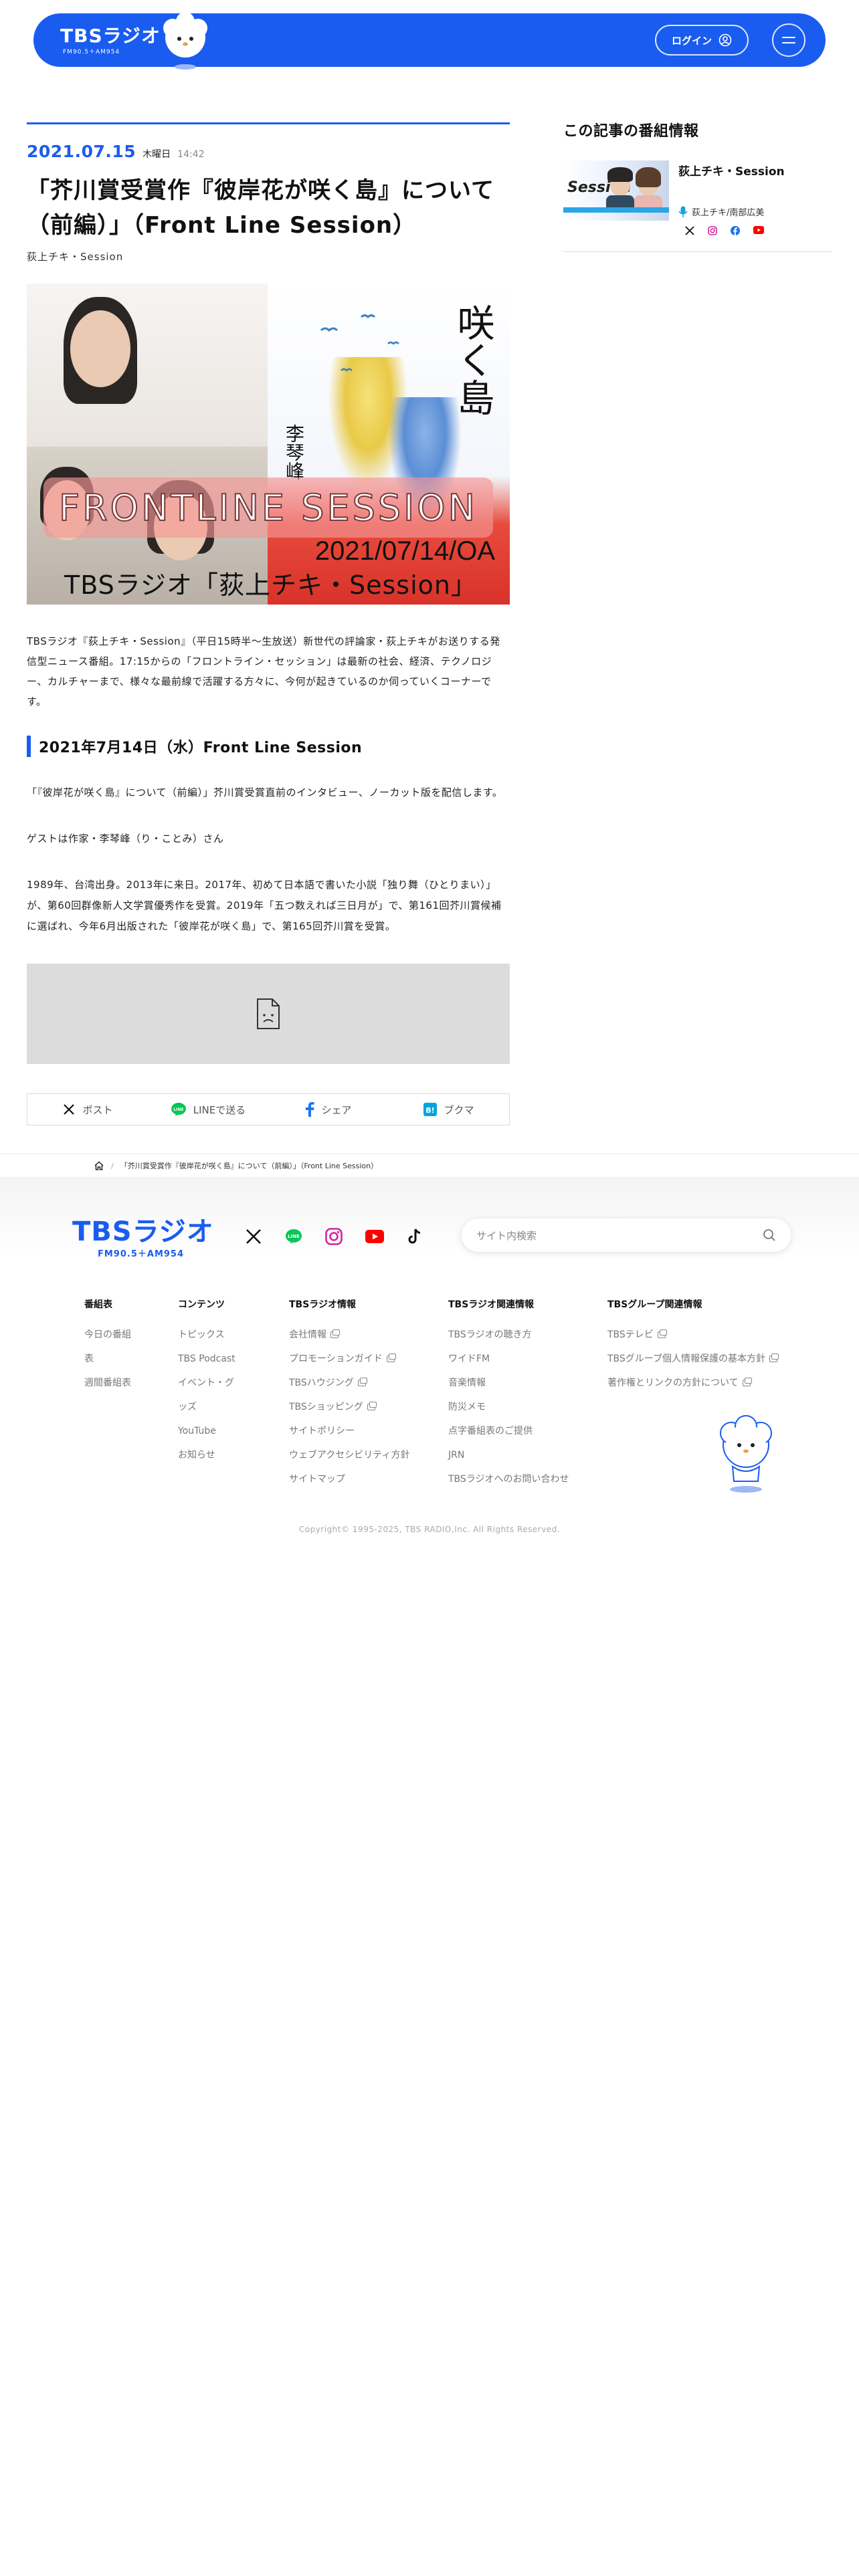  Describe the element at coordinates (527, 1431) in the screenshot. I see `footer-link: 点字番組表のご提供` at that location.